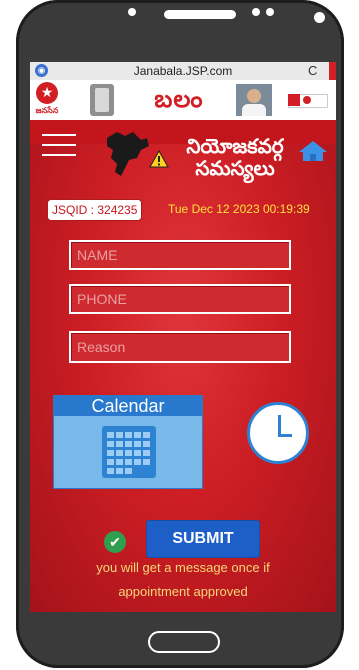  Describe the element at coordinates (115, 542) in the screenshot. I see `checkmark-icon: ✔` at that location.